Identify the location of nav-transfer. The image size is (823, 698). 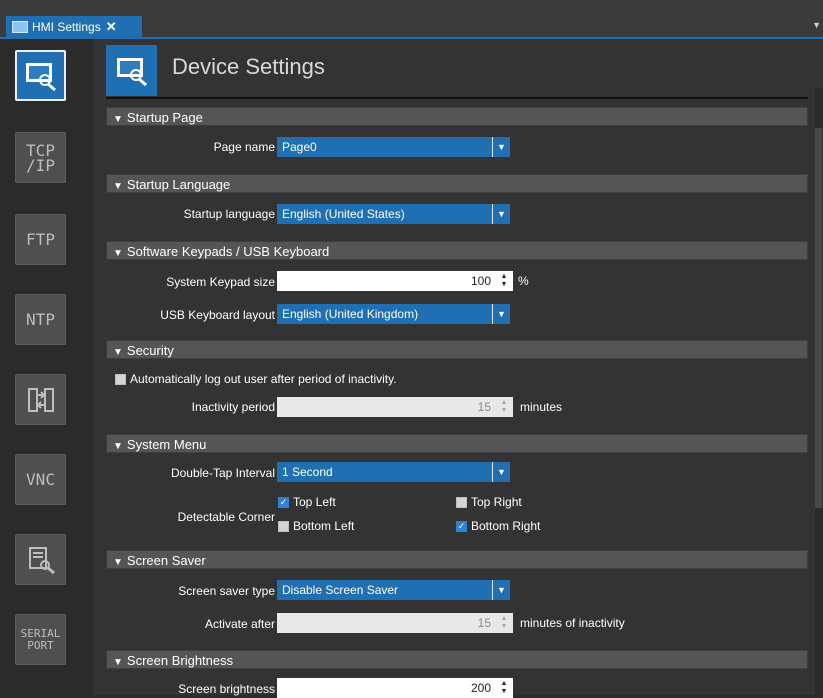
(40, 399).